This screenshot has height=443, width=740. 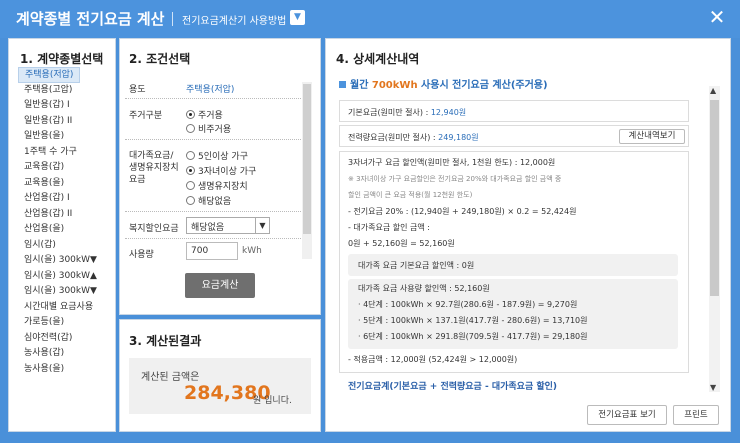 I want to click on residence-option-home: 주거용, so click(x=204, y=114).